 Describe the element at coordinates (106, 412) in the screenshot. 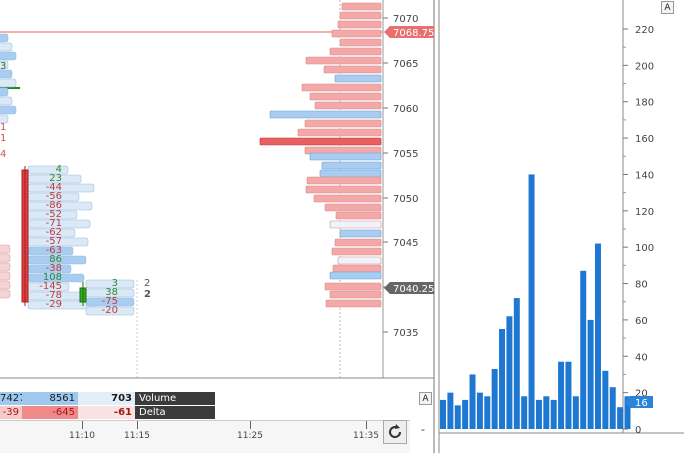

I see `delta-cell-3: -61` at that location.